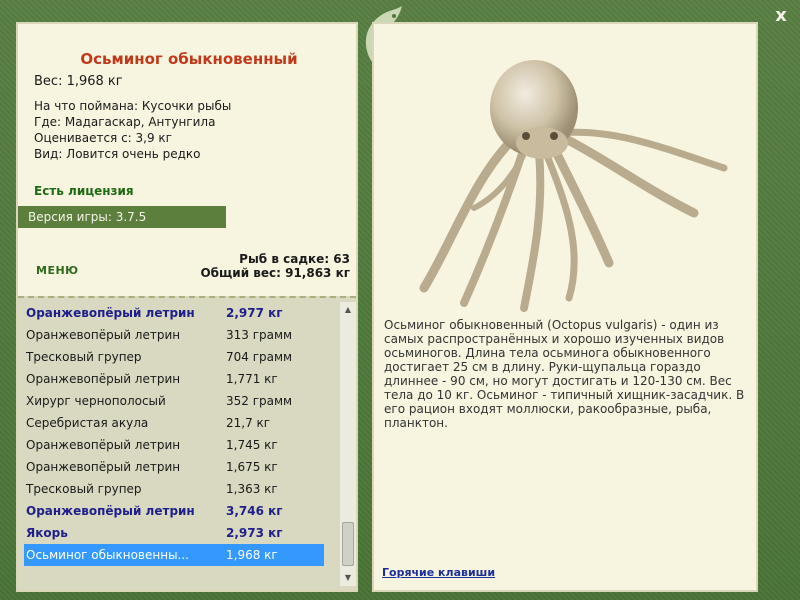 Image resolution: width=800 pixels, height=600 pixels. I want to click on catch-list-item: Оранжевопёрый летрин 2,977 кг, so click(174, 313).